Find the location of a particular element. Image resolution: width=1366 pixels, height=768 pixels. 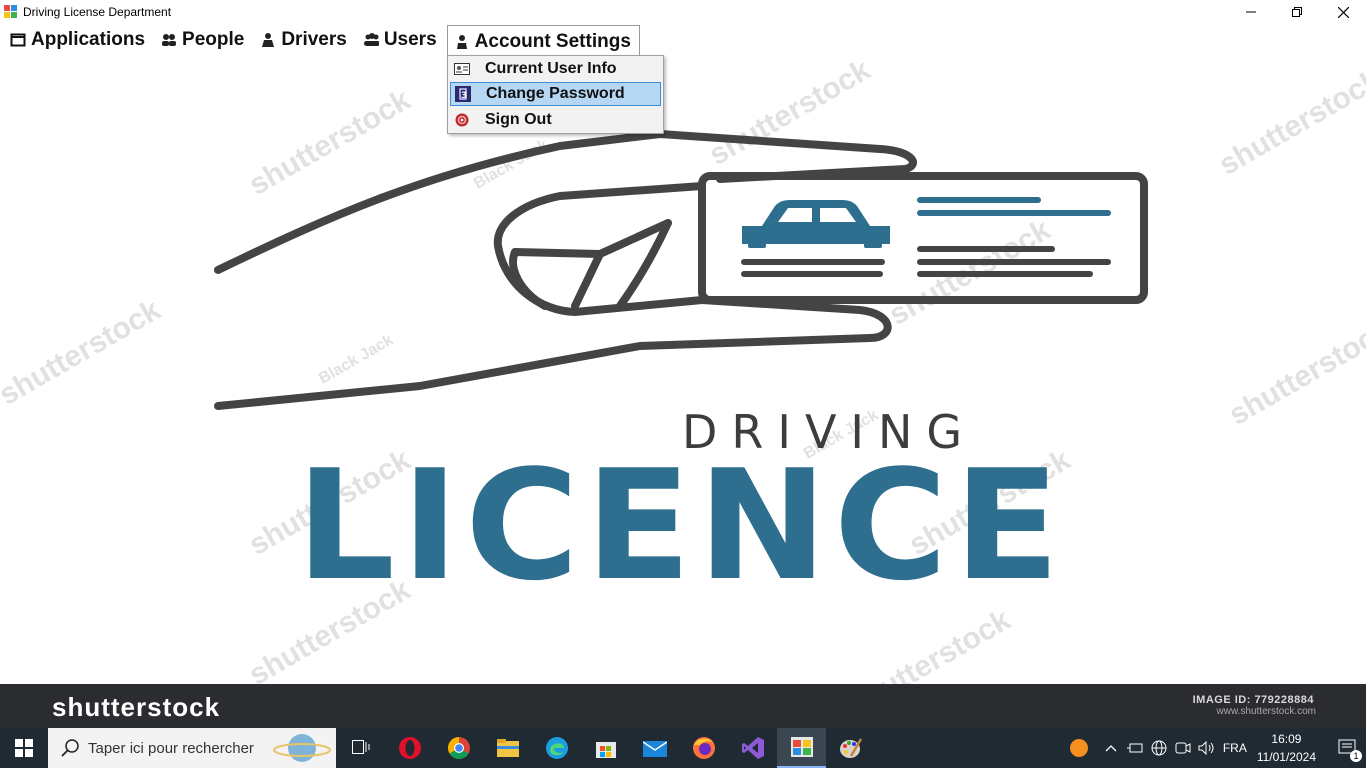

app-window-icon is located at coordinates (801, 747).